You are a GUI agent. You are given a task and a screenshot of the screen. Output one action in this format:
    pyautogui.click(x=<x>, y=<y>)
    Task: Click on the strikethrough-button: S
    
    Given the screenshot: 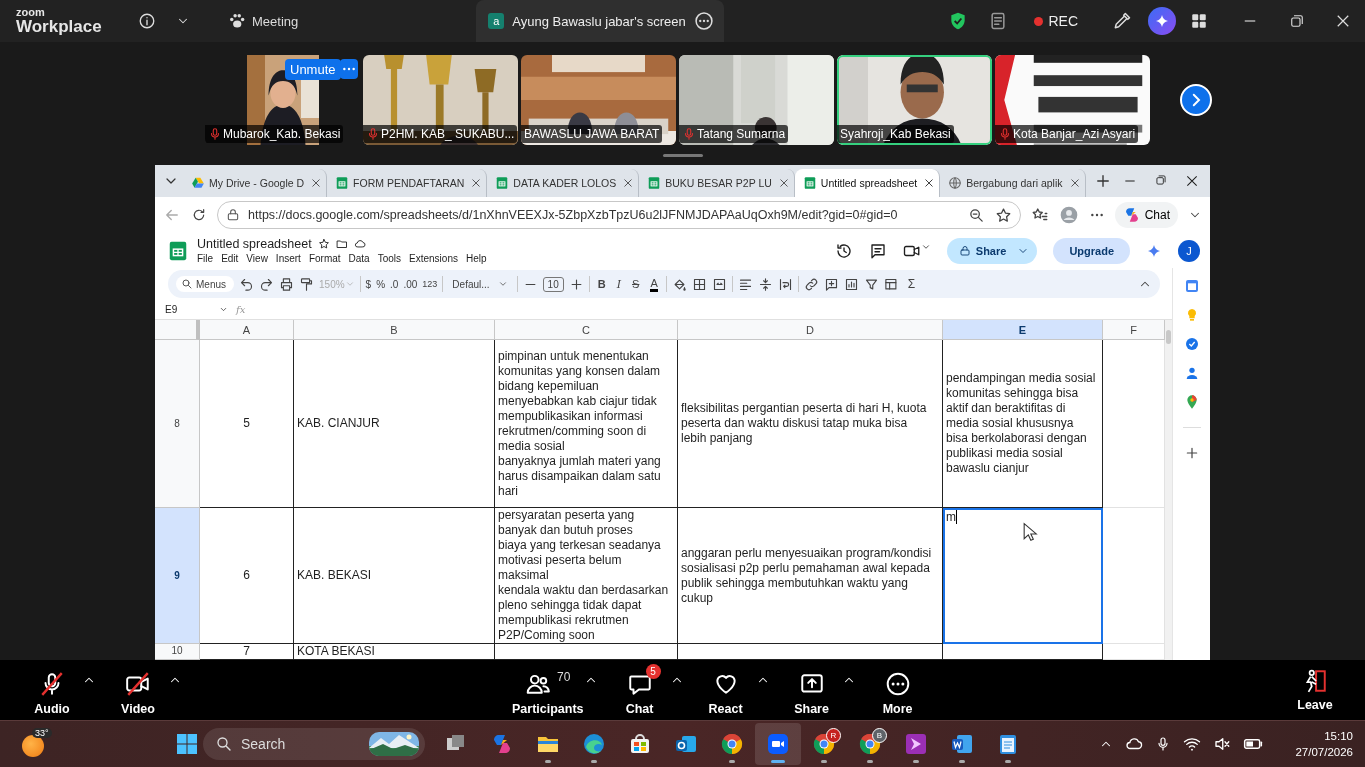 What is the action you would take?
    pyautogui.click(x=636, y=284)
    